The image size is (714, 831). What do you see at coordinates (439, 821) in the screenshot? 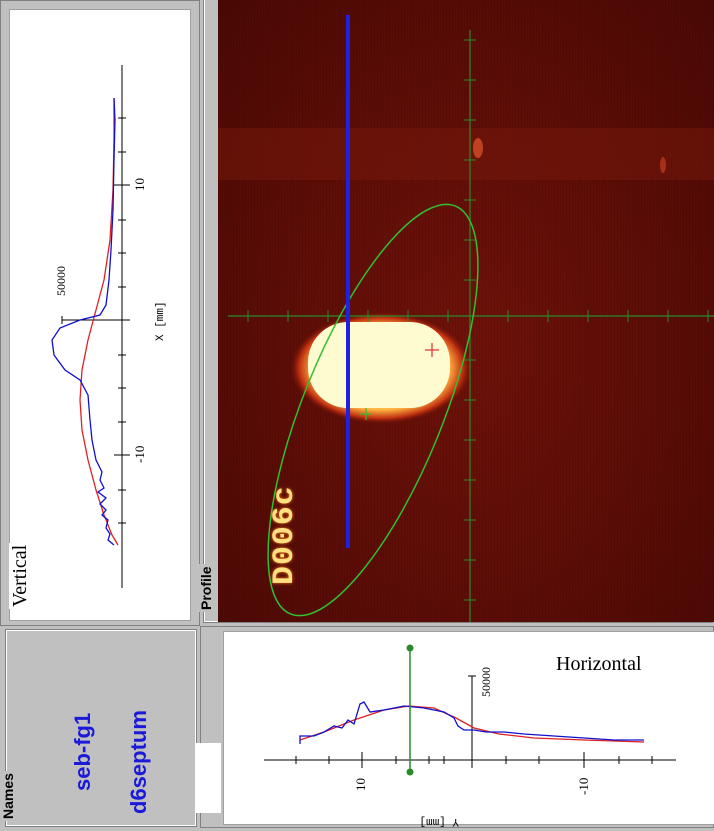
I see `horizontal-axis-label: Y [mm]` at bounding box center [439, 821].